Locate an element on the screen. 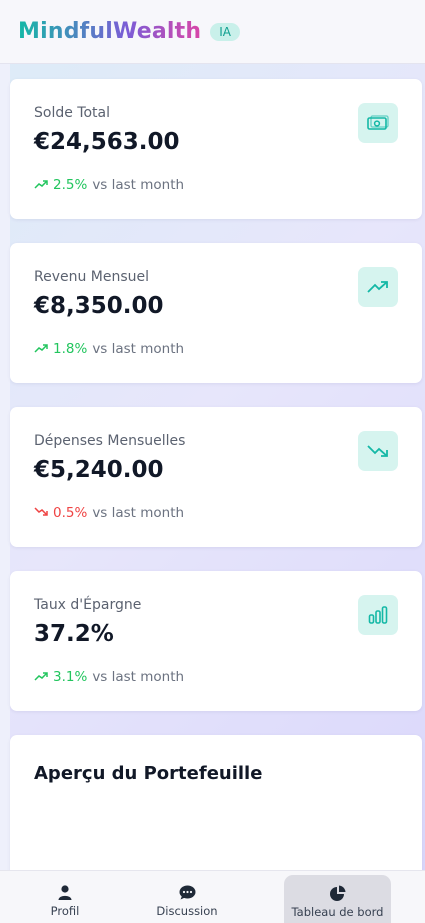  metric-value: €8,350.00 is located at coordinates (99, 306).